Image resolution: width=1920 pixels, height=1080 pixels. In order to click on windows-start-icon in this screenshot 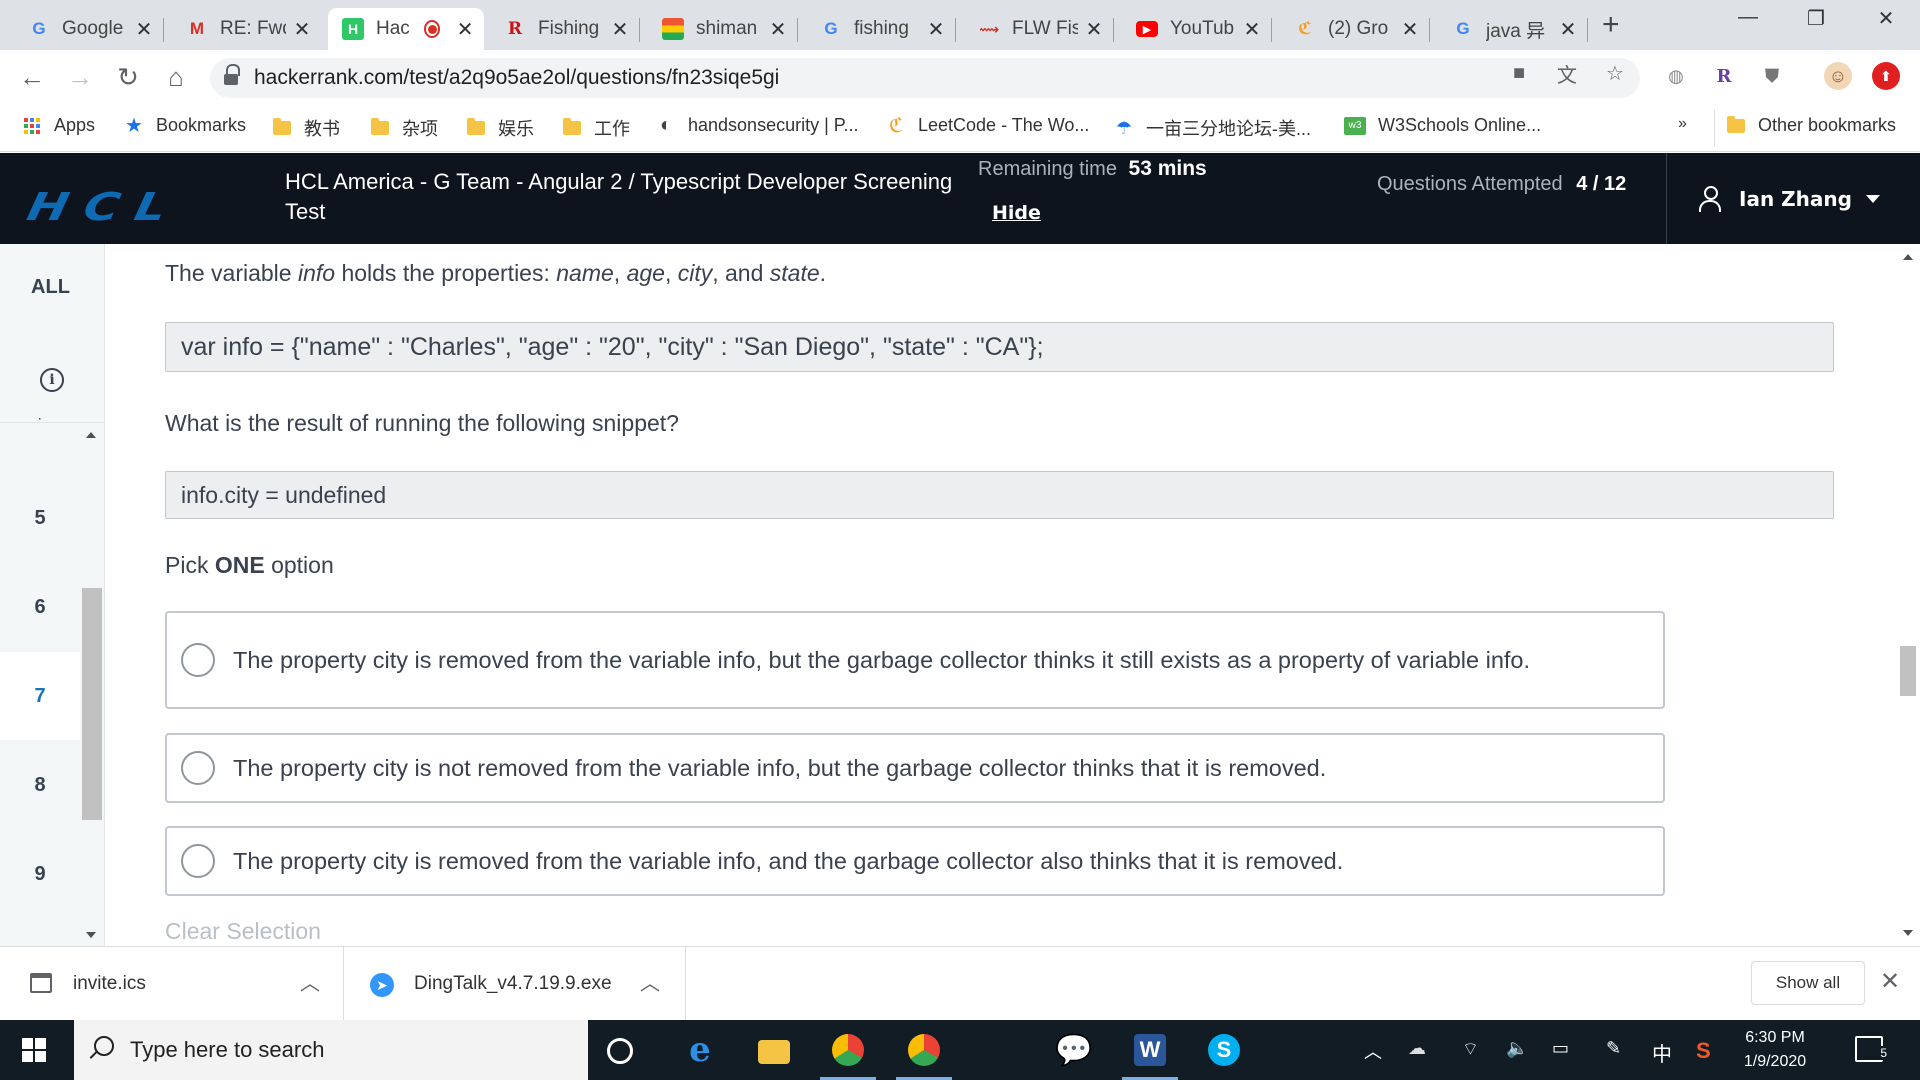, I will do `click(34, 1050)`.